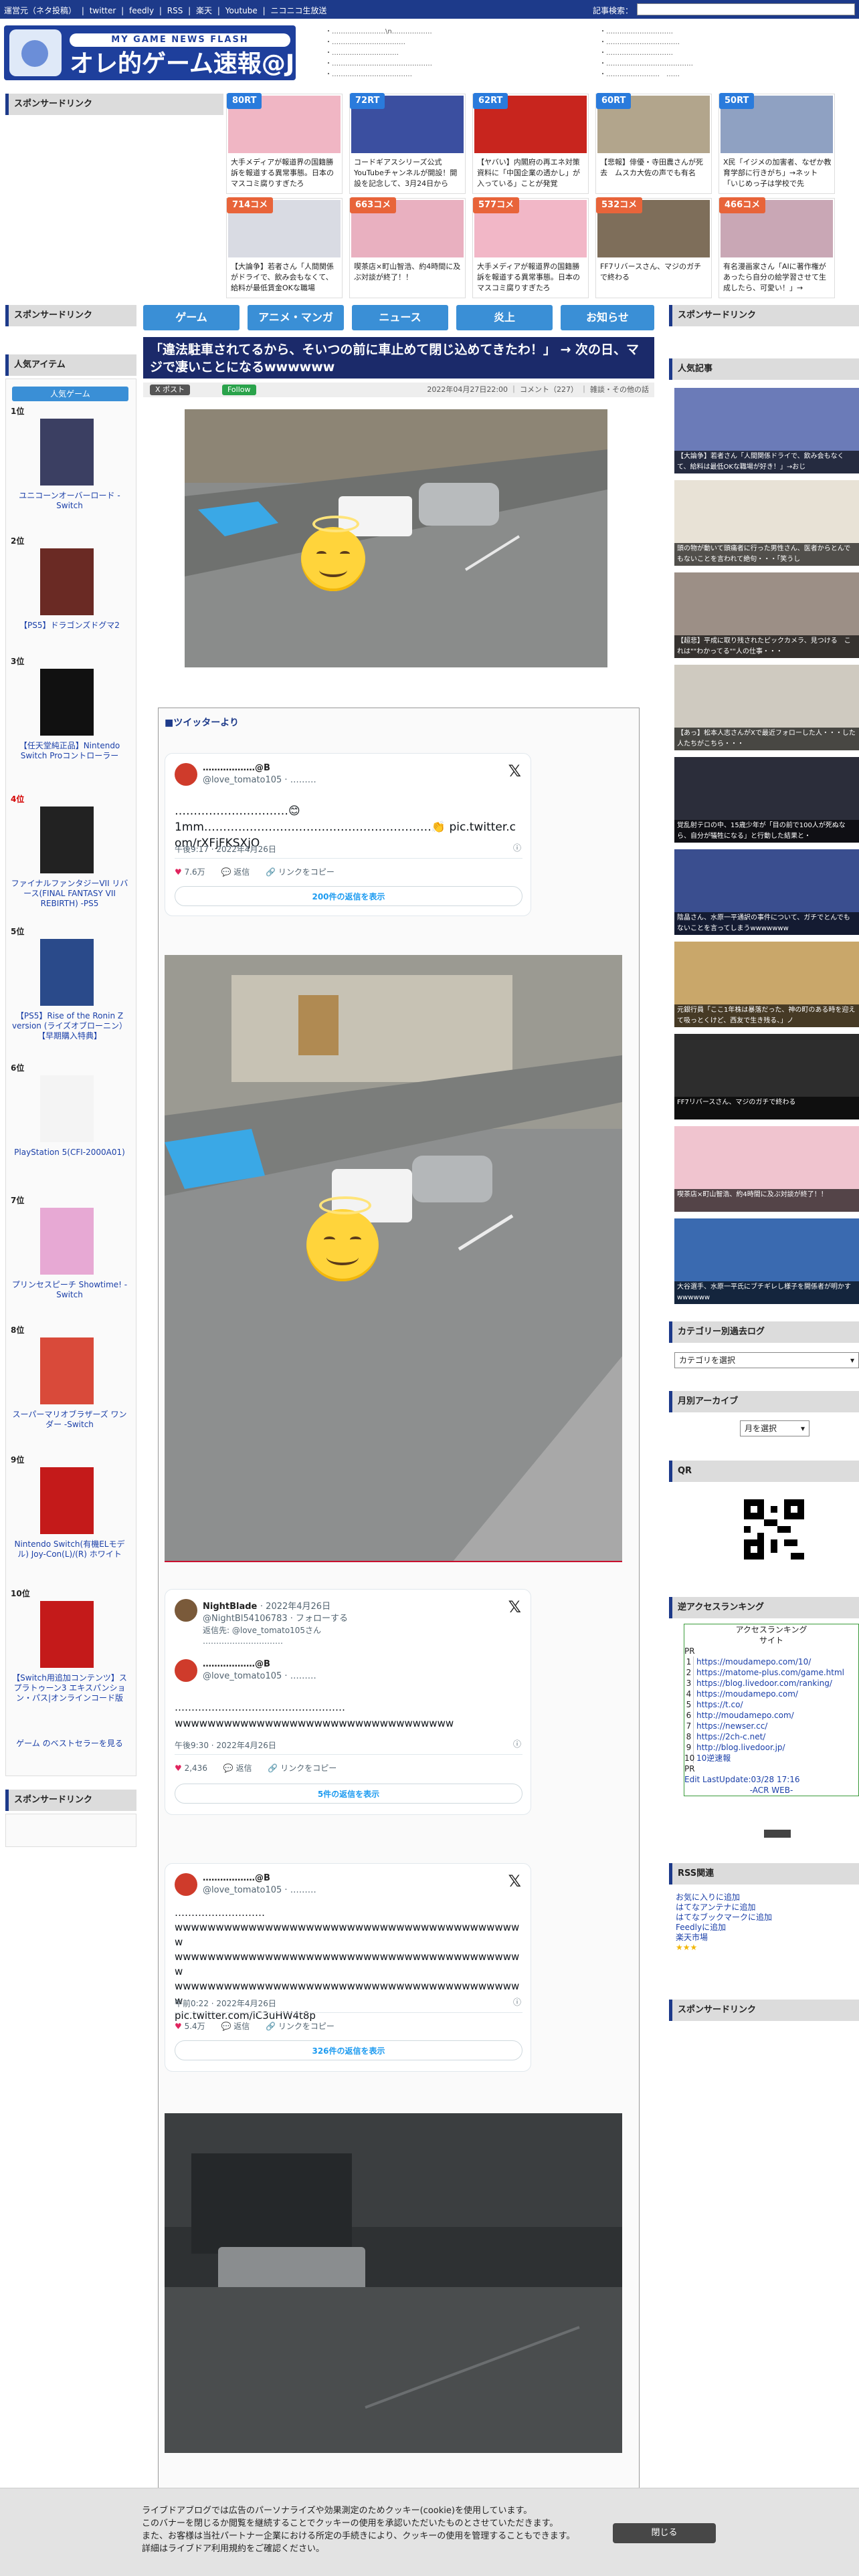 The height and width of the screenshot is (2576, 859). What do you see at coordinates (607, 317) in the screenshot?
I see `nav-notice: お知らせ` at bounding box center [607, 317].